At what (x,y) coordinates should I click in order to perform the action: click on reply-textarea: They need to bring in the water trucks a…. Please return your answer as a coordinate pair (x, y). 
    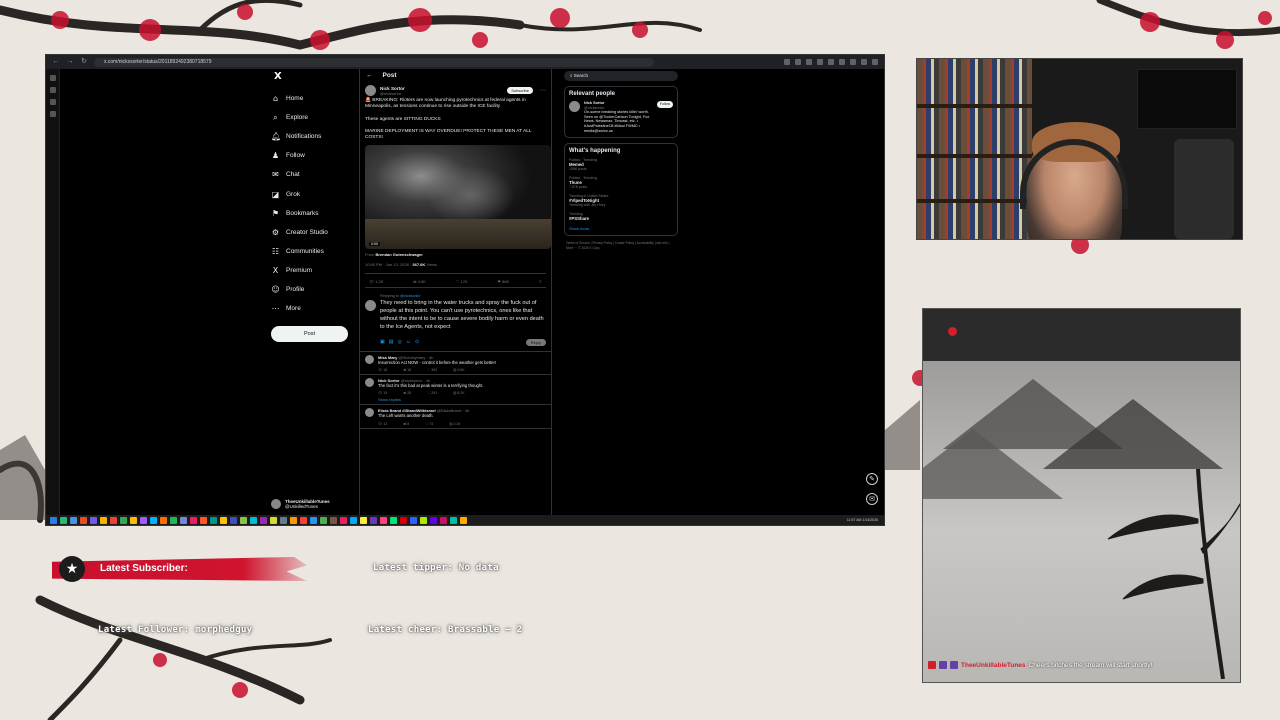
    Looking at the image, I should click on (463, 315).